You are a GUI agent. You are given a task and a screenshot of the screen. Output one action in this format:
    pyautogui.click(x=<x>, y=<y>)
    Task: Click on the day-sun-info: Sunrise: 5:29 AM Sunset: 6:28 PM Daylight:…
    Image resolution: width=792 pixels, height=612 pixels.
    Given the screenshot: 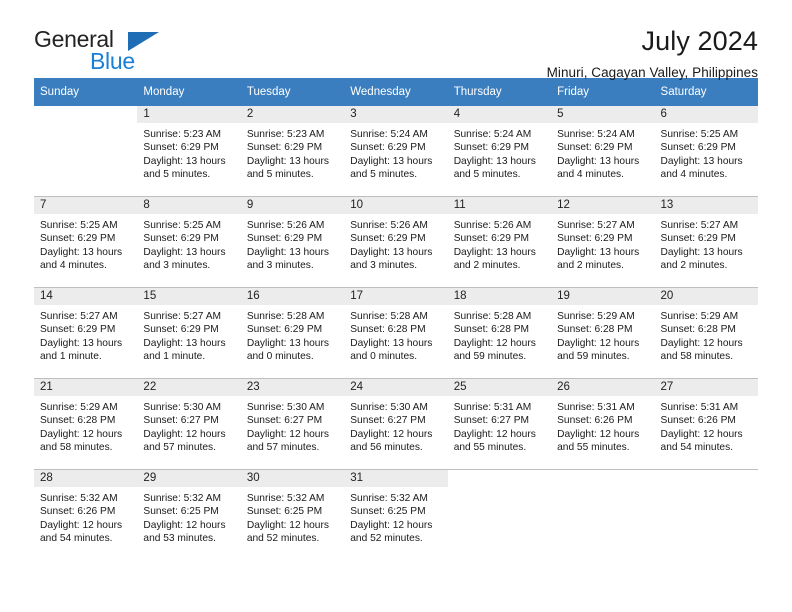 What is the action you would take?
    pyautogui.click(x=706, y=334)
    